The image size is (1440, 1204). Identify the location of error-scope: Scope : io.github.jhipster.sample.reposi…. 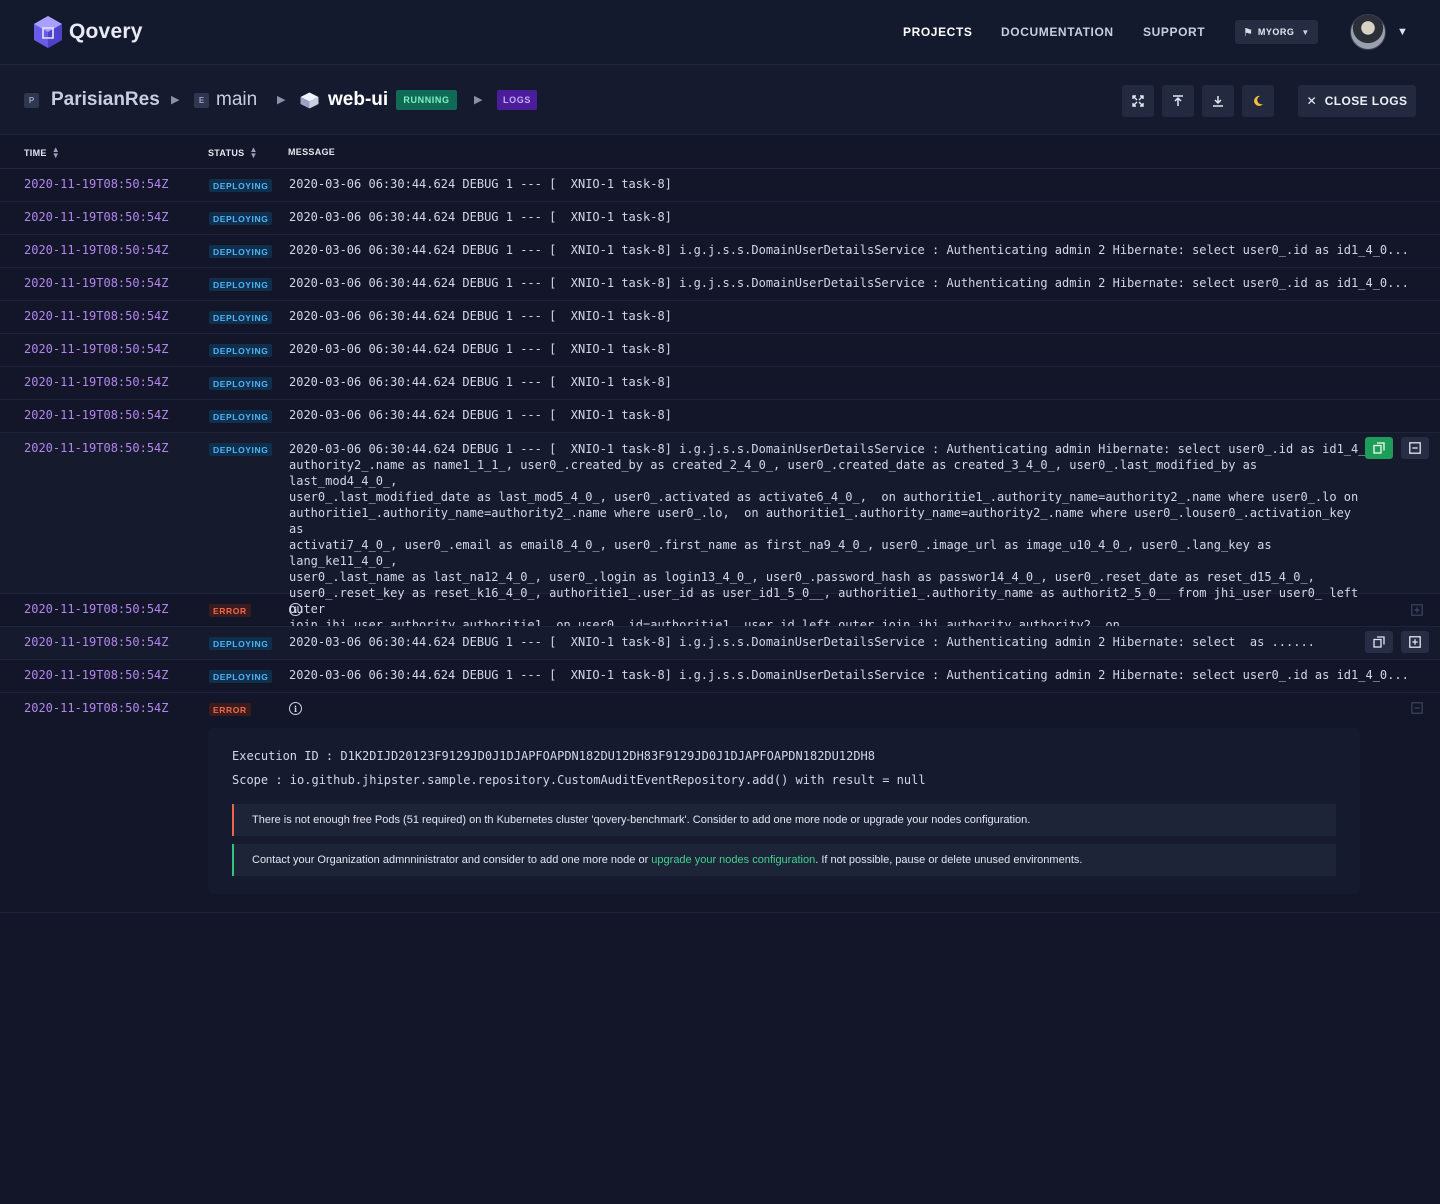
(579, 780).